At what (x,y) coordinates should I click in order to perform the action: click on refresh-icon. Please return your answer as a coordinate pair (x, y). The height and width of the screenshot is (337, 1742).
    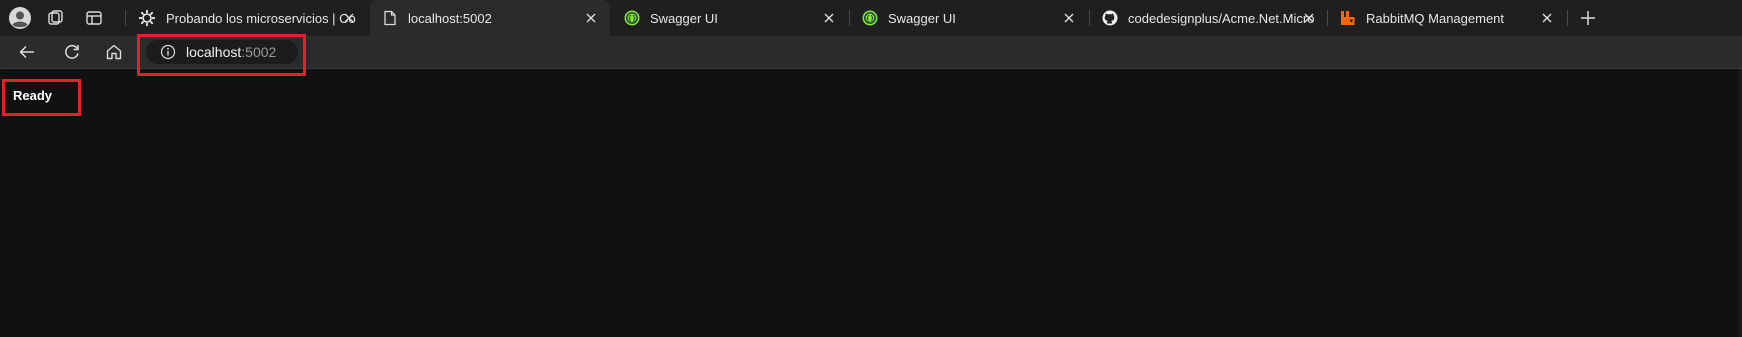
    Looking at the image, I should click on (72, 51).